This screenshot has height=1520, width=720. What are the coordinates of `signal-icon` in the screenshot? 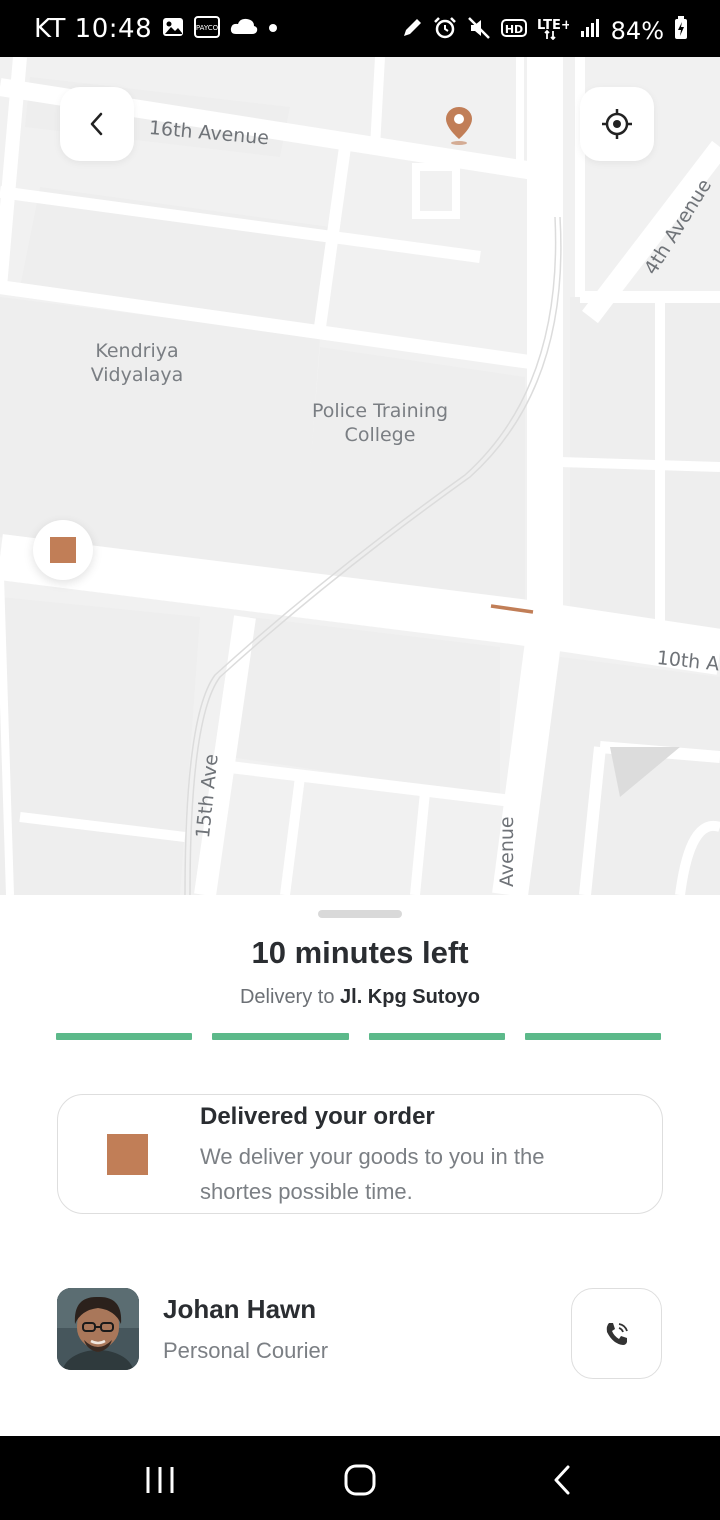 It's located at (590, 30).